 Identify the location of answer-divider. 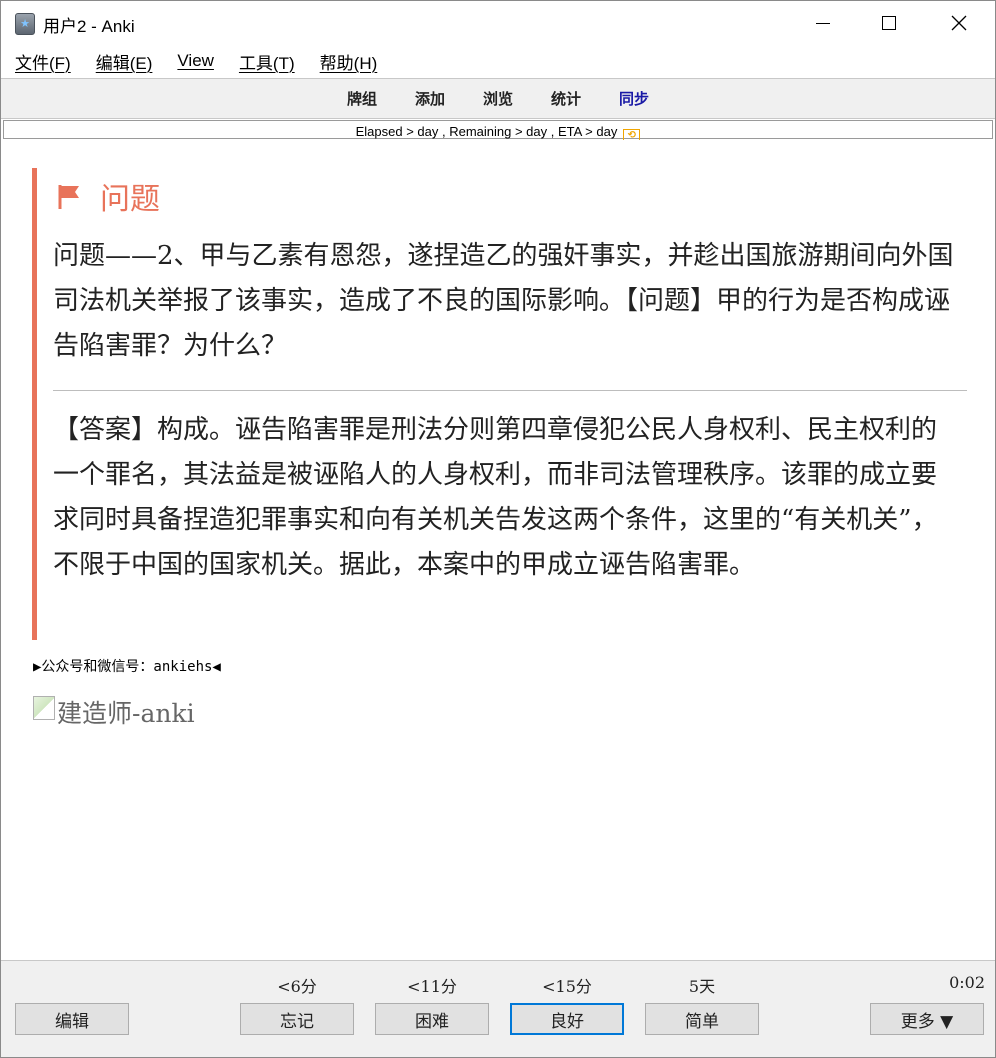
(510, 390).